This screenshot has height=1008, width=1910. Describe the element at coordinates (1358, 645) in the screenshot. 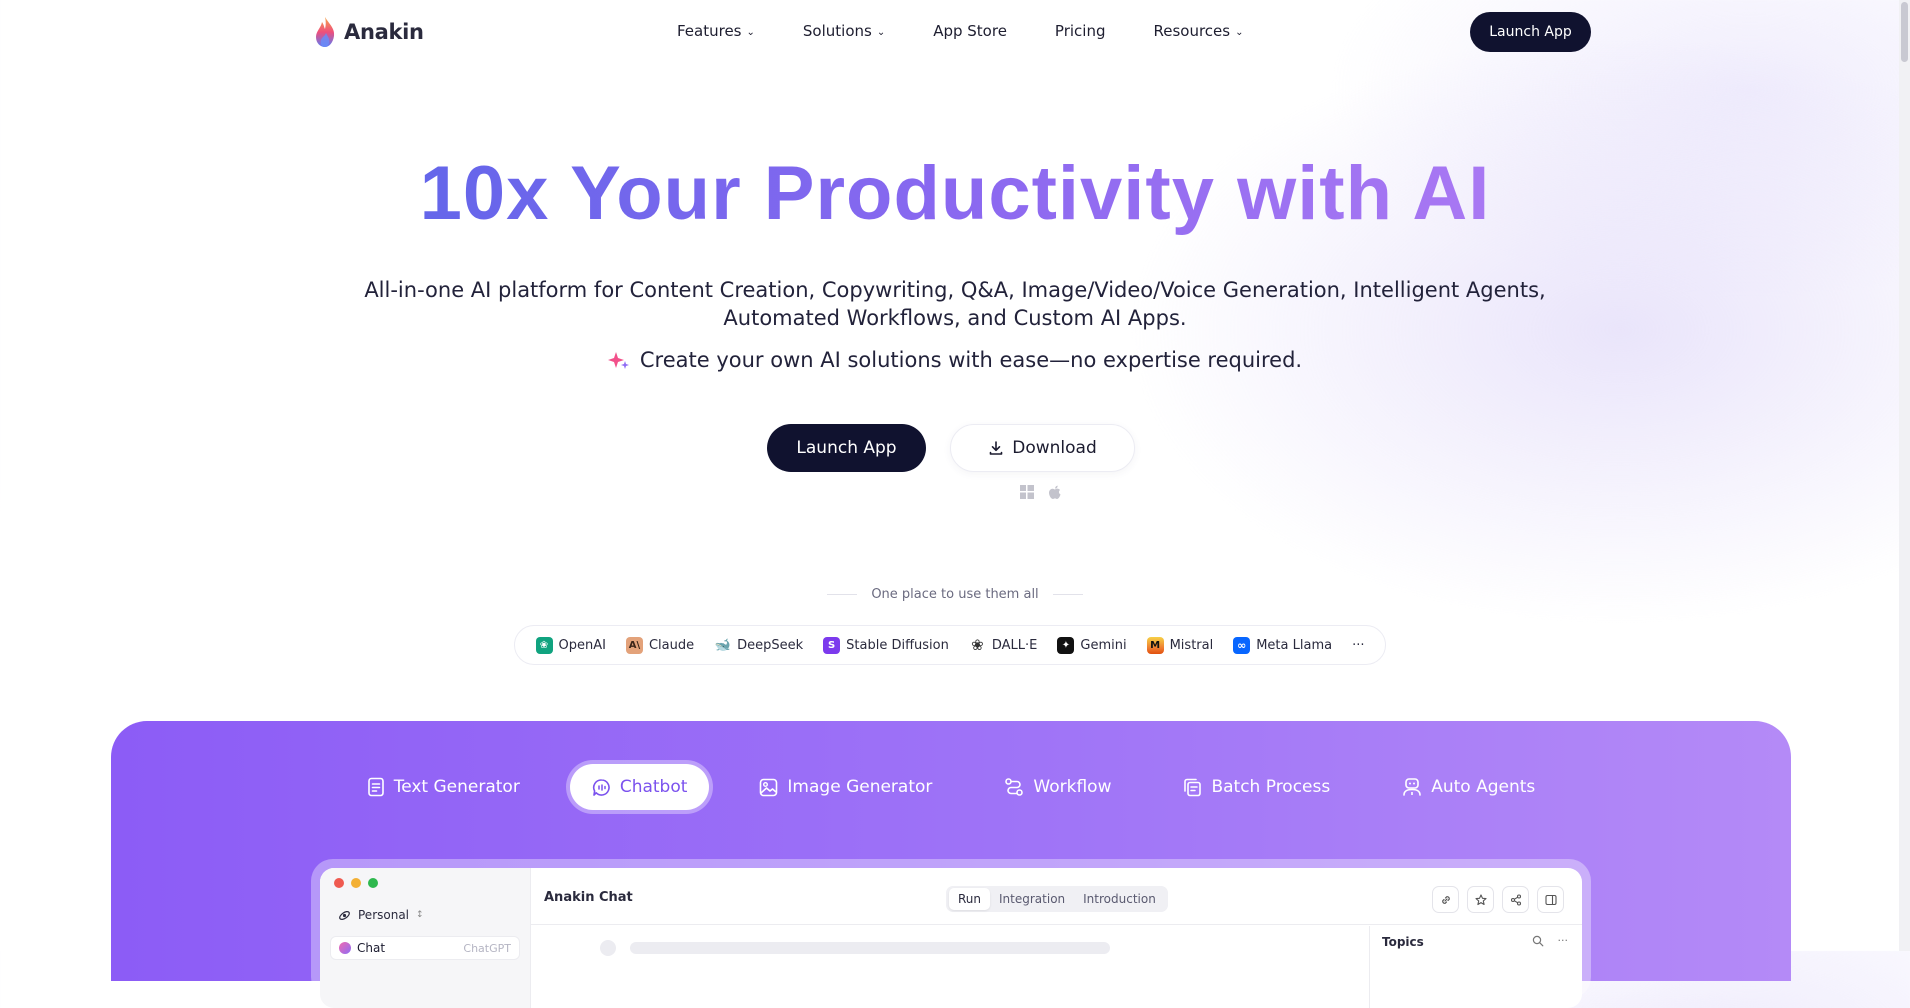

I see `more-providers-button: ···` at that location.